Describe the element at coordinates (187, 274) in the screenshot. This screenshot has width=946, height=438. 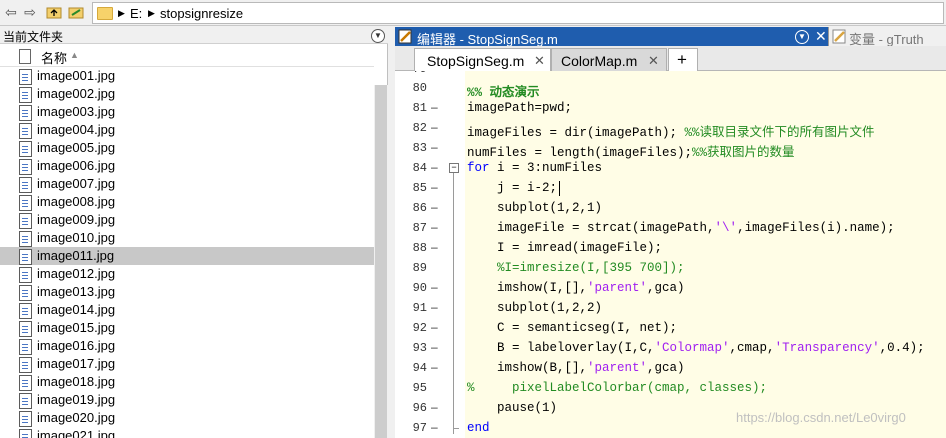
I see `file-list-item: image012.jpg` at that location.